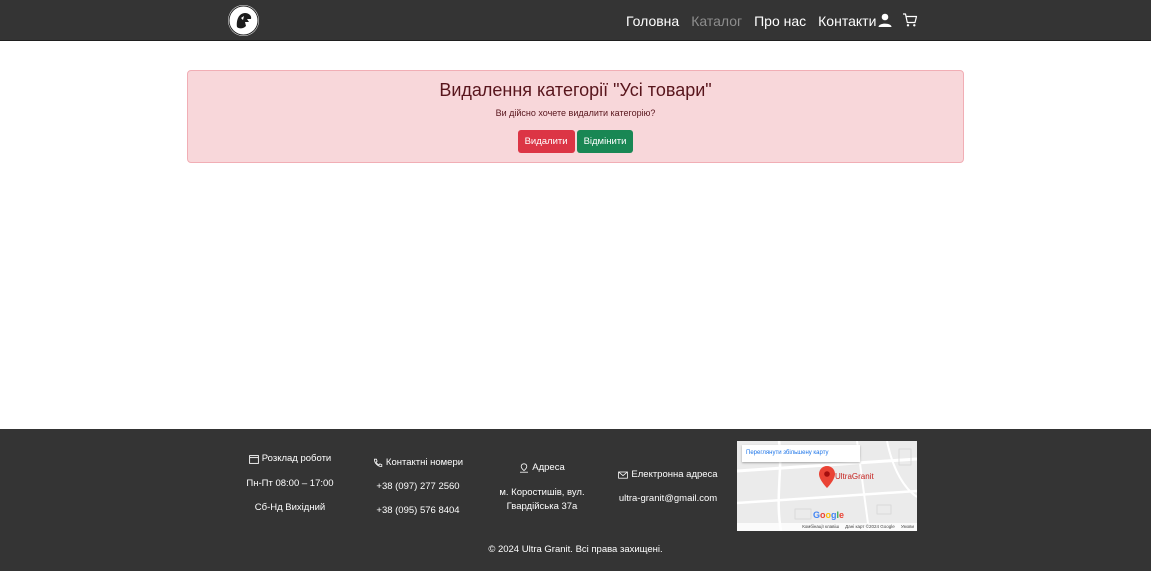 The height and width of the screenshot is (571, 1151). I want to click on user-icon, so click(885, 20).